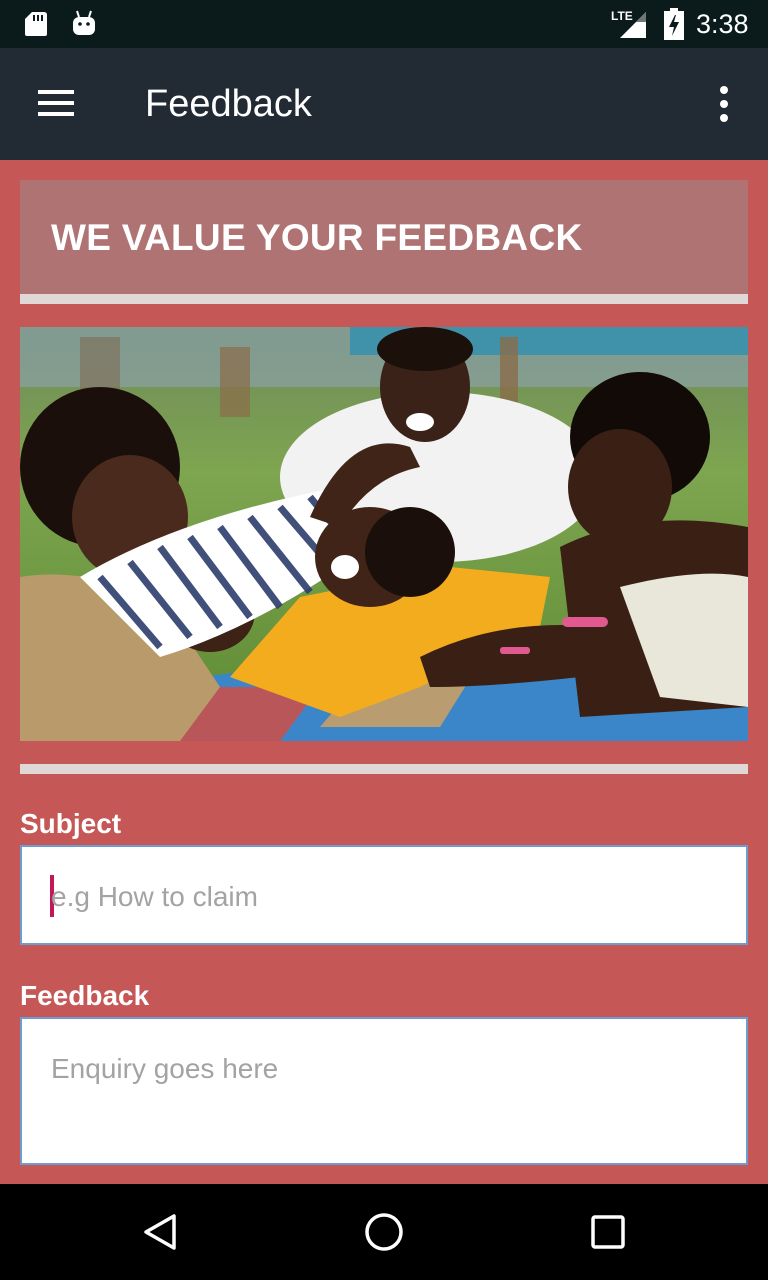 This screenshot has width=768, height=1280. Describe the element at coordinates (384, 769) in the screenshot. I see `divider-bottom` at that location.